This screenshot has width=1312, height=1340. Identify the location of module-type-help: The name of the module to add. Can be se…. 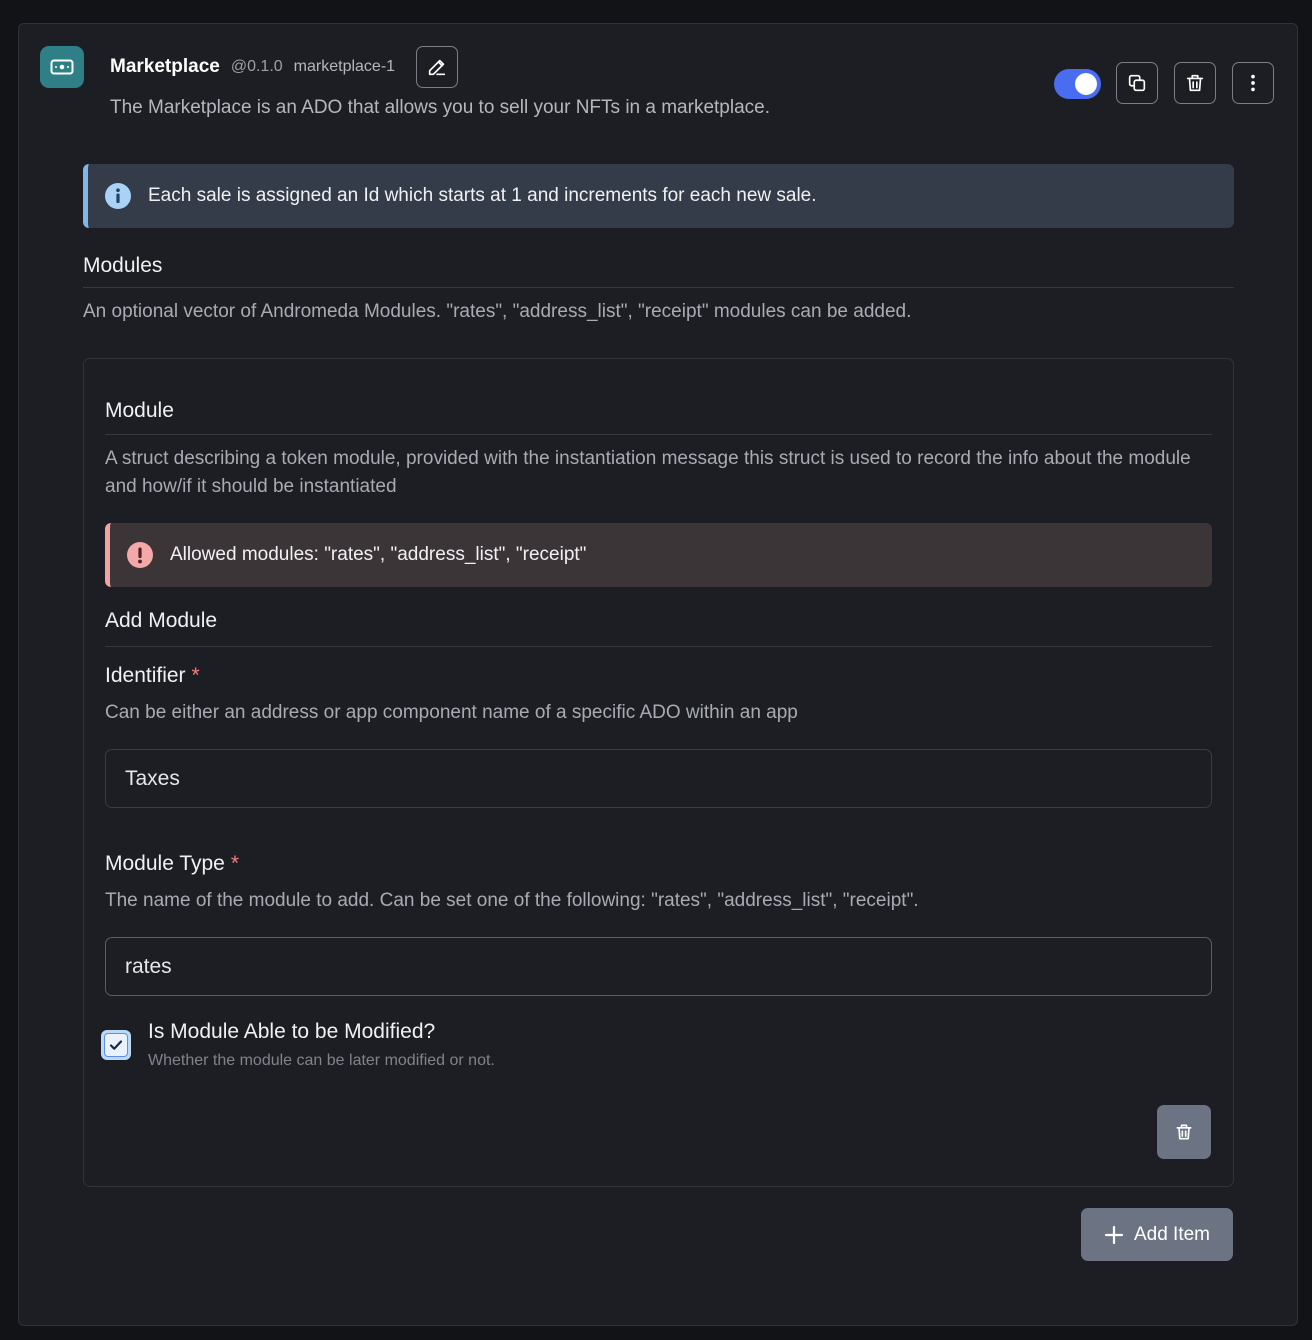
(512, 900).